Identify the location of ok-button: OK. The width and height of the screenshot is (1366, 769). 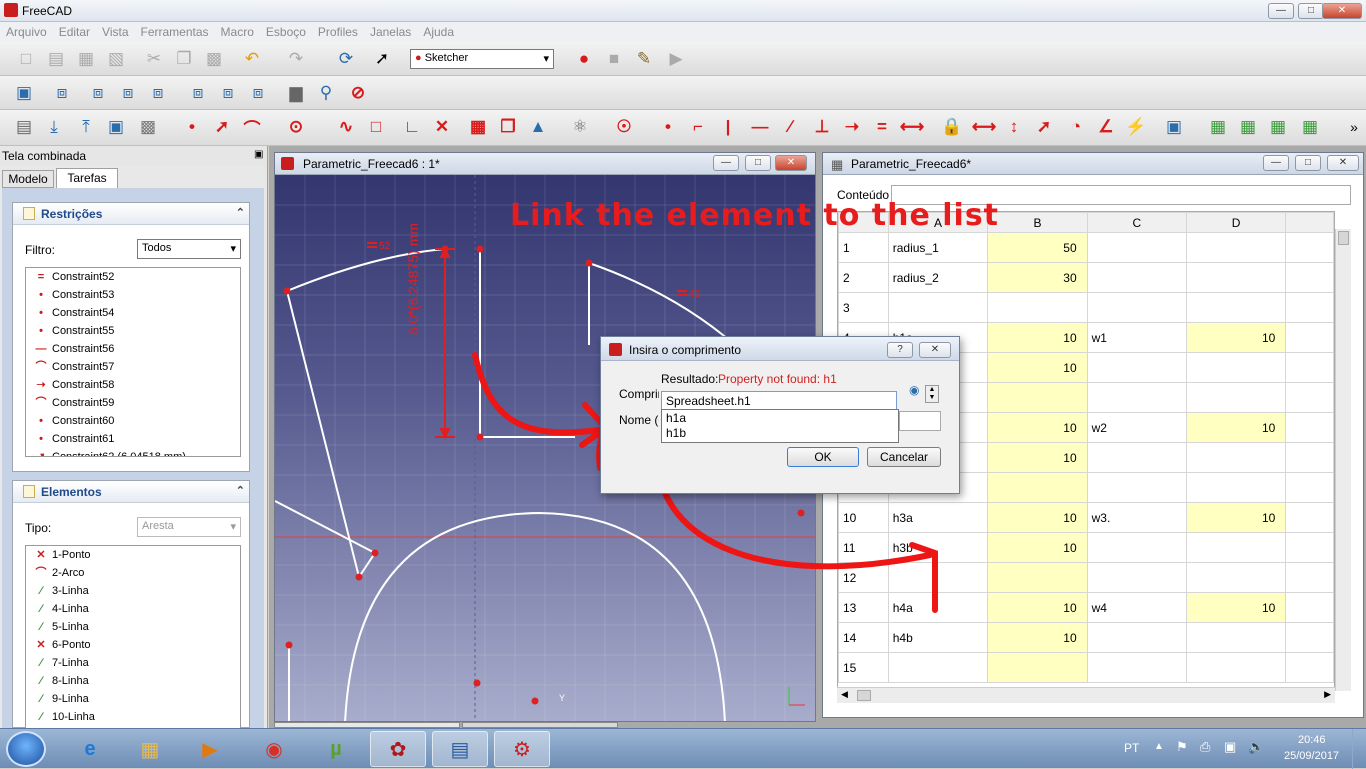
(823, 457).